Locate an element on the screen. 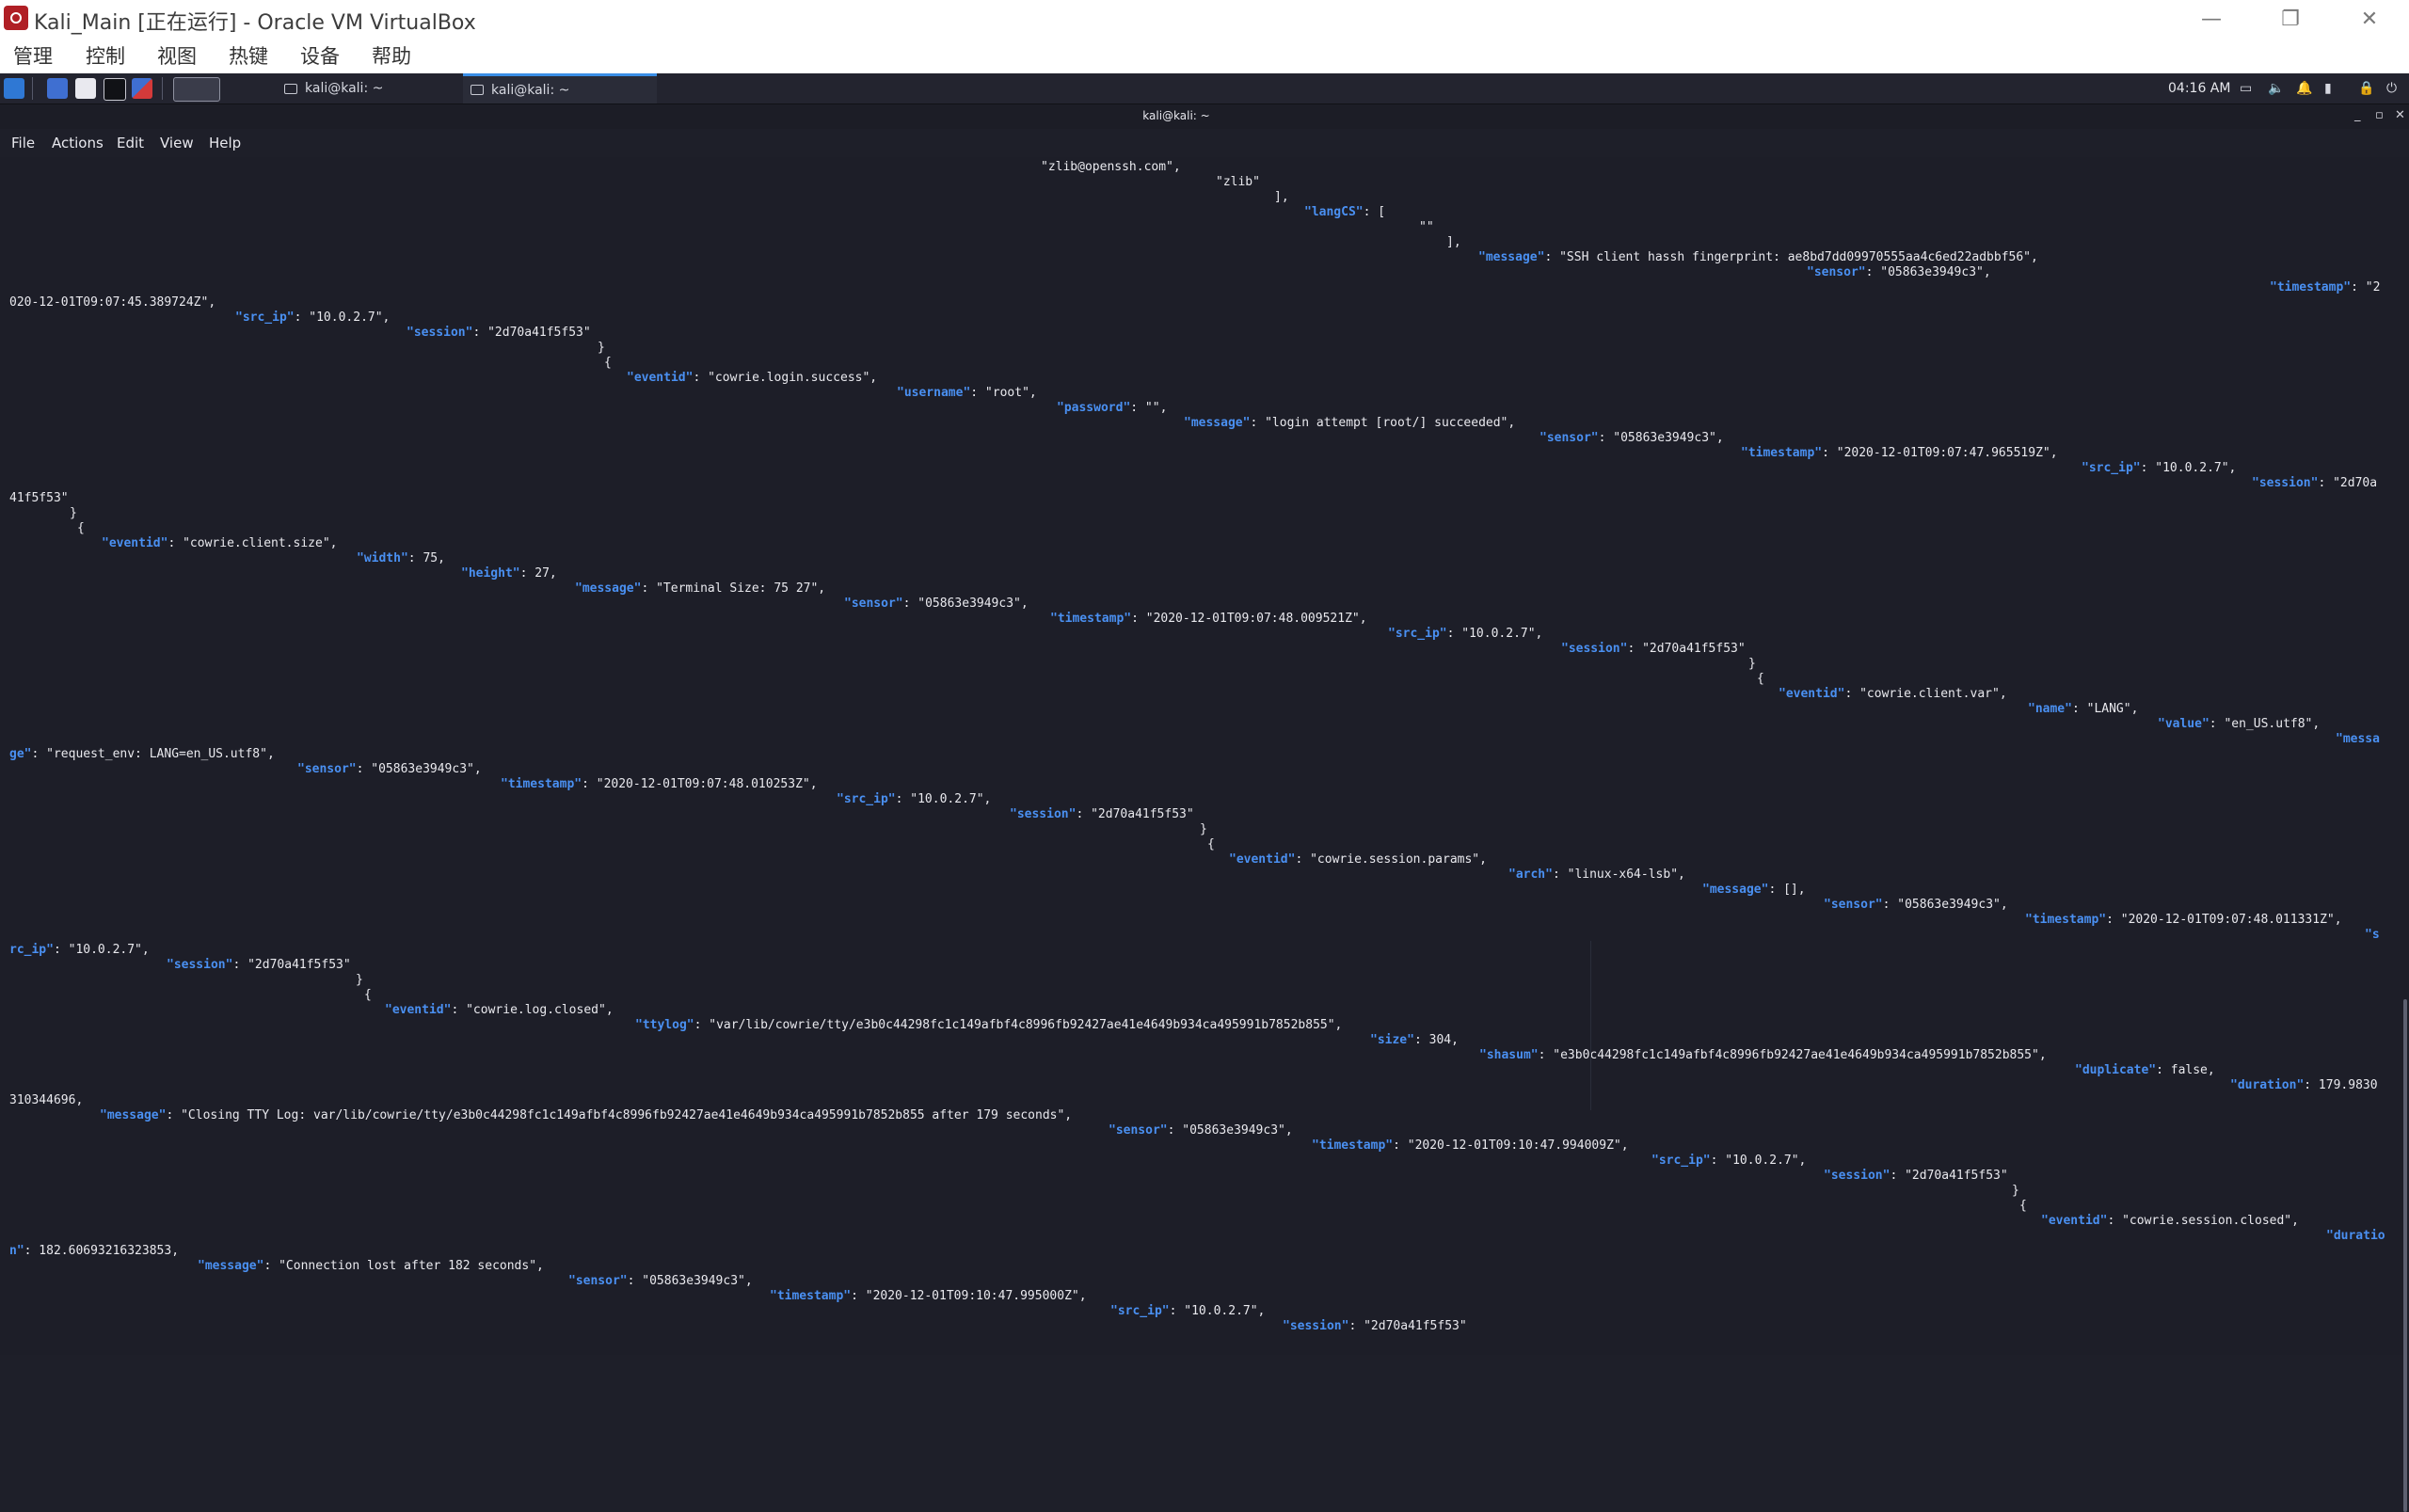 This screenshot has width=2409, height=1512. json-log-line: "duratio is located at coordinates (2356, 1236).